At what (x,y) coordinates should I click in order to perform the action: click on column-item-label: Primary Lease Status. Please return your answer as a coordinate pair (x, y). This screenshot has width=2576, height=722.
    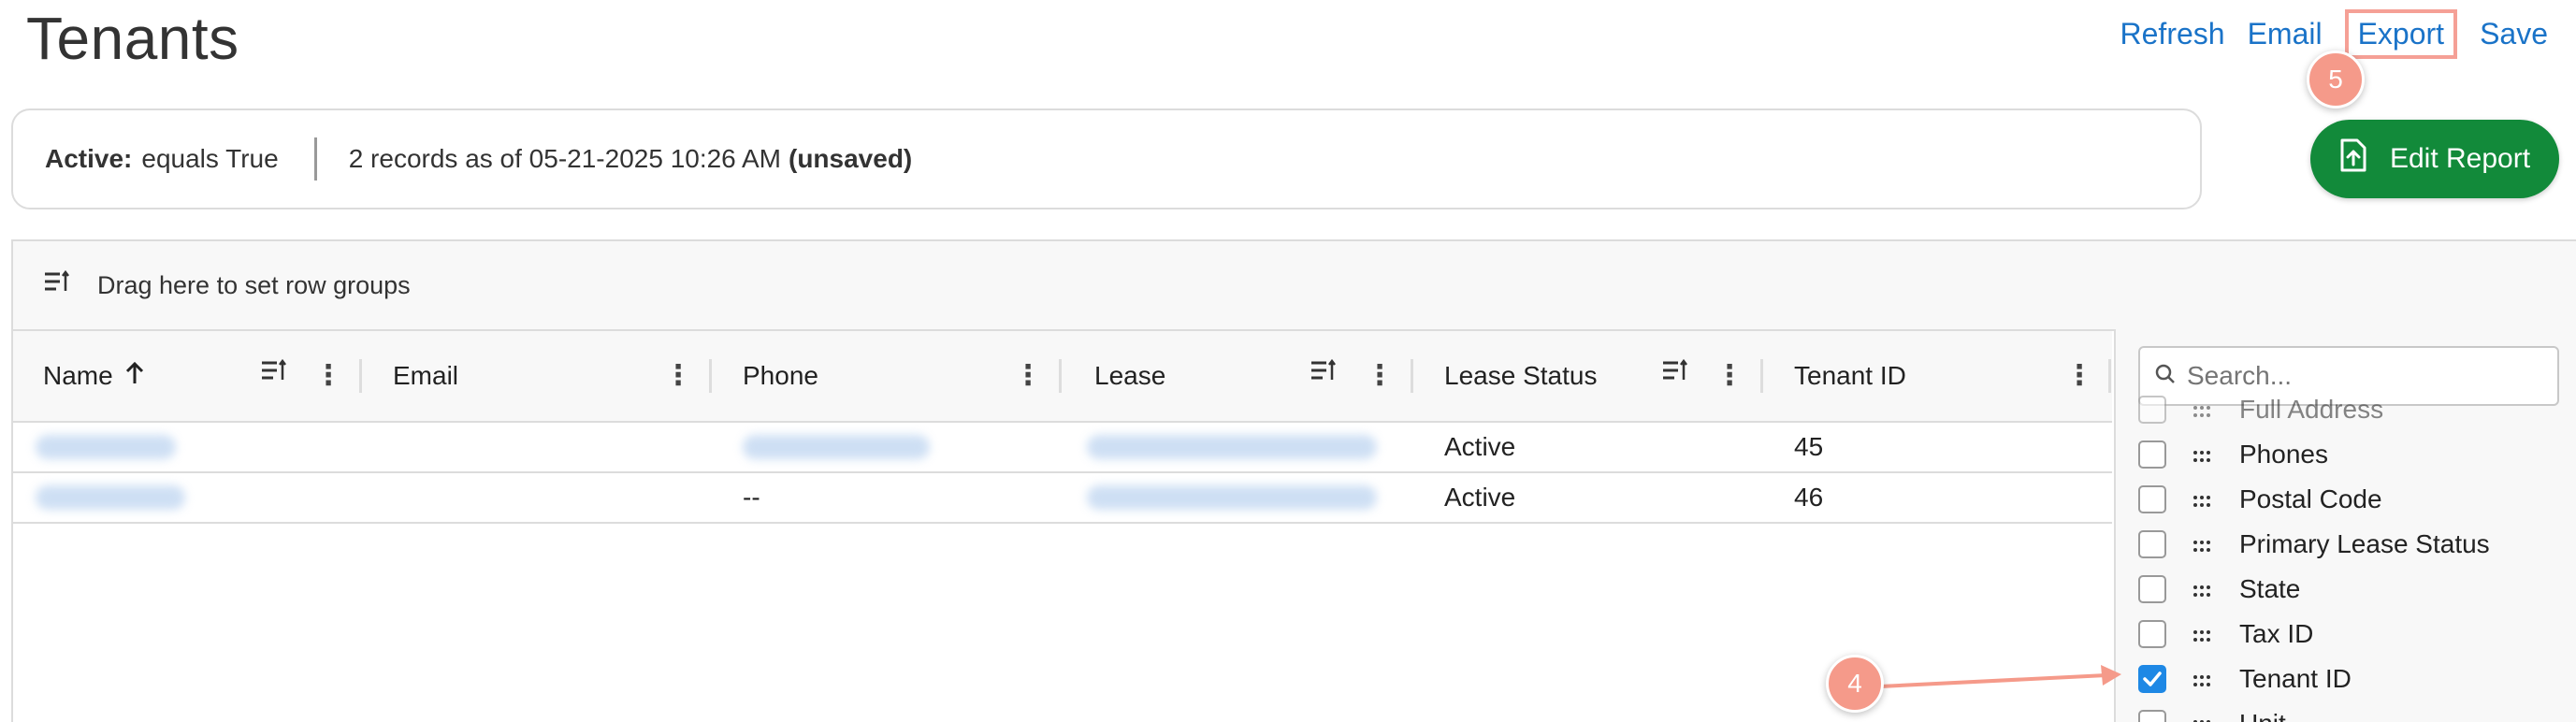
    Looking at the image, I should click on (2364, 543).